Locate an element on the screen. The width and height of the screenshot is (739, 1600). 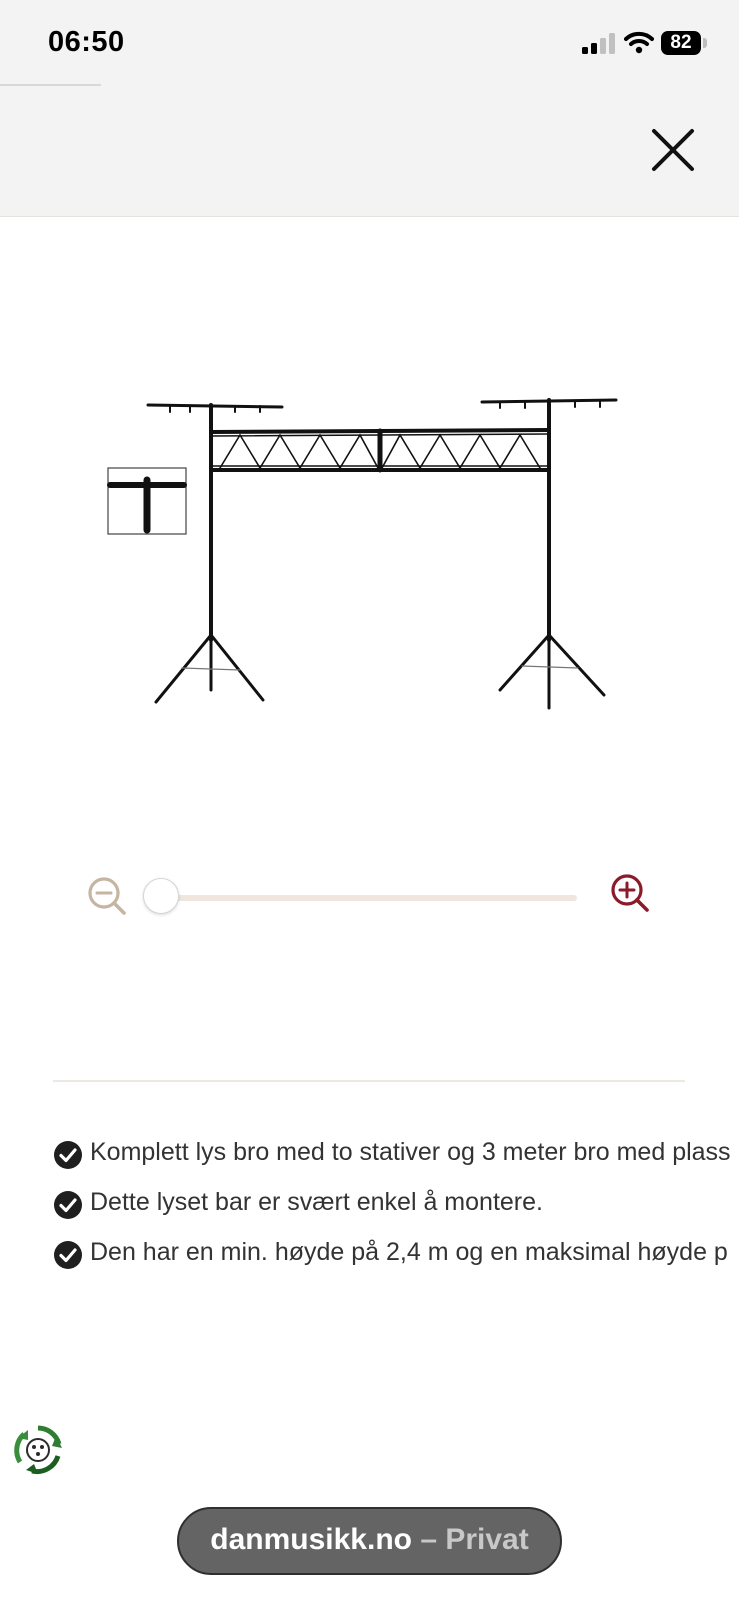
section-divider is located at coordinates (369, 1081).